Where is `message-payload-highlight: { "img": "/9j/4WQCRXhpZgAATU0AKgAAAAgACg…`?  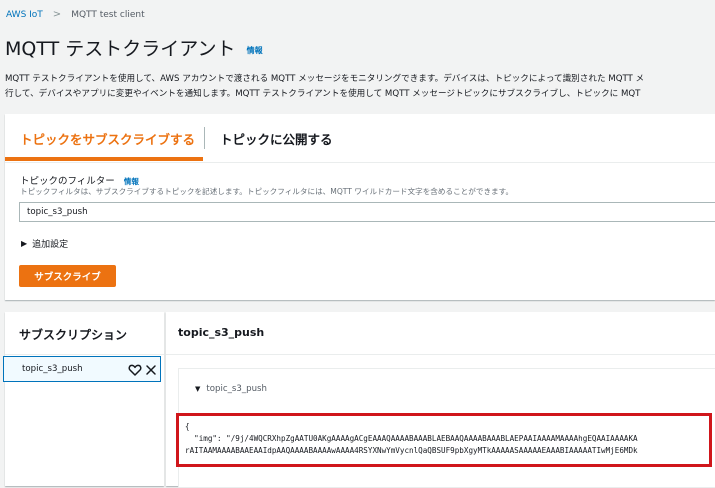 message-payload-highlight: { "img": "/9j/4WQCRXhpZgAATU0AKgAAAAgACg… is located at coordinates (444, 440).